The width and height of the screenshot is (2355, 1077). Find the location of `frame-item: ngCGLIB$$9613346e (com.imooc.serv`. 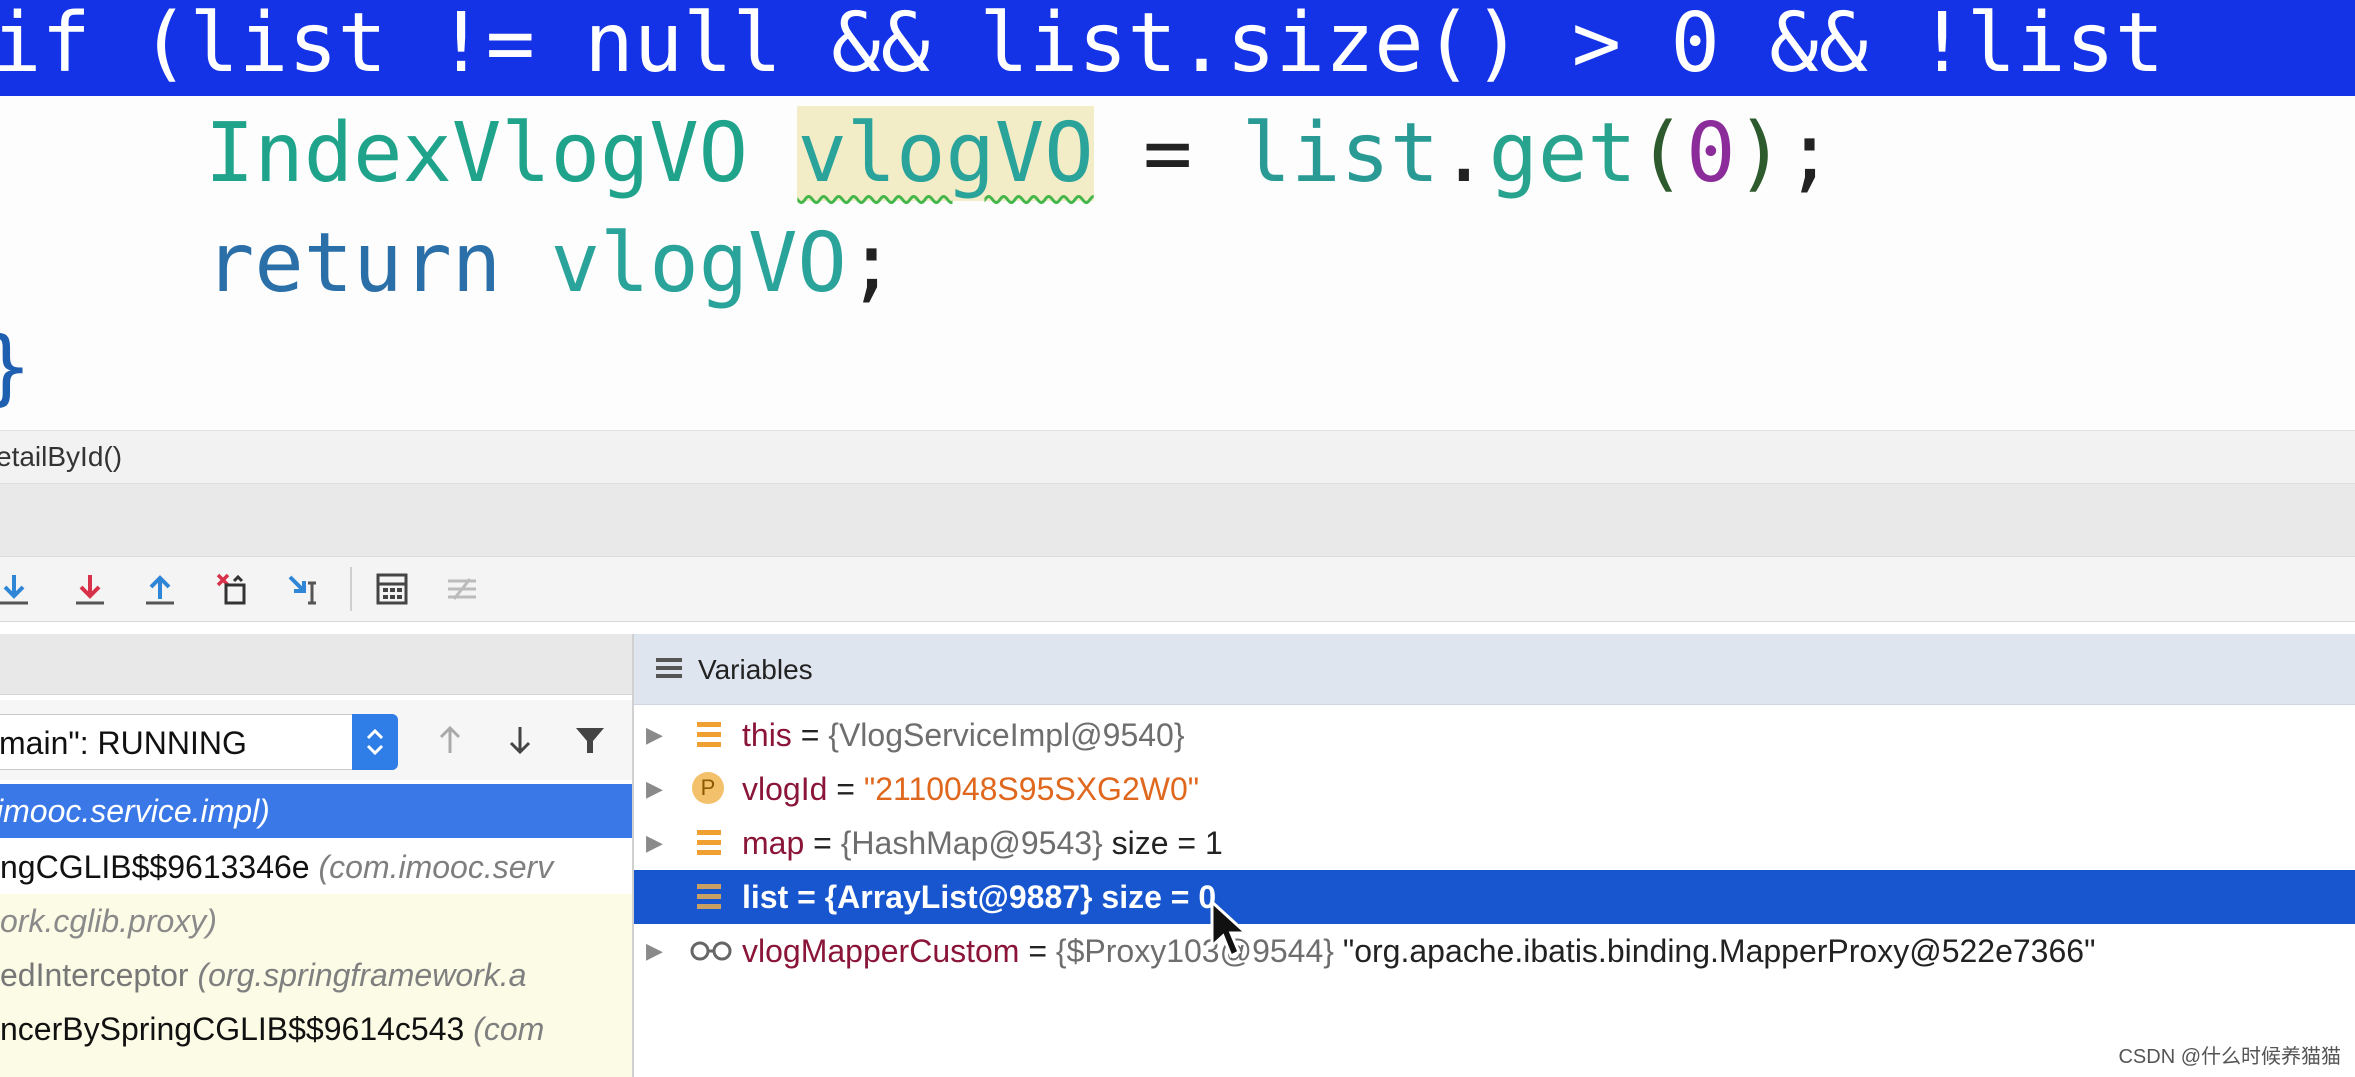

frame-item: ngCGLIB$$9613346e (com.imooc.serv is located at coordinates (316, 867).